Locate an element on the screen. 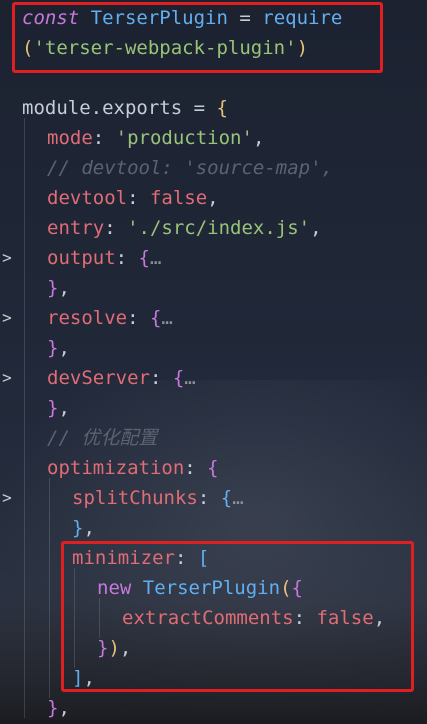 The width and height of the screenshot is (427, 724). identifier-terserplugin: TerserPlugin is located at coordinates (159, 18).